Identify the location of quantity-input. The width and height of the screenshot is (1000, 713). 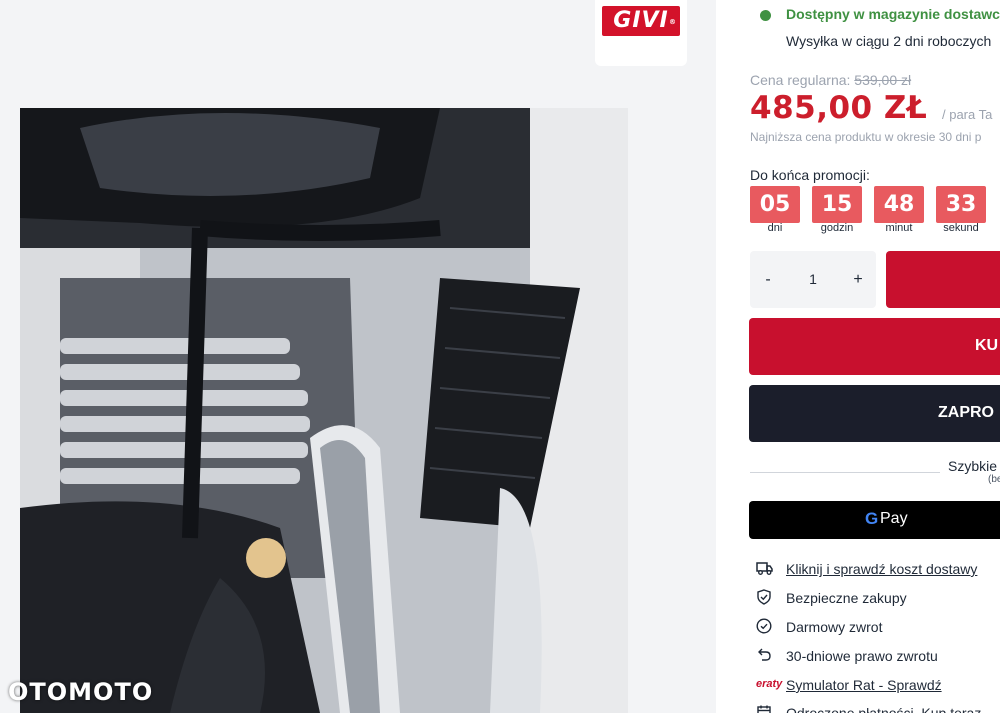
(813, 279).